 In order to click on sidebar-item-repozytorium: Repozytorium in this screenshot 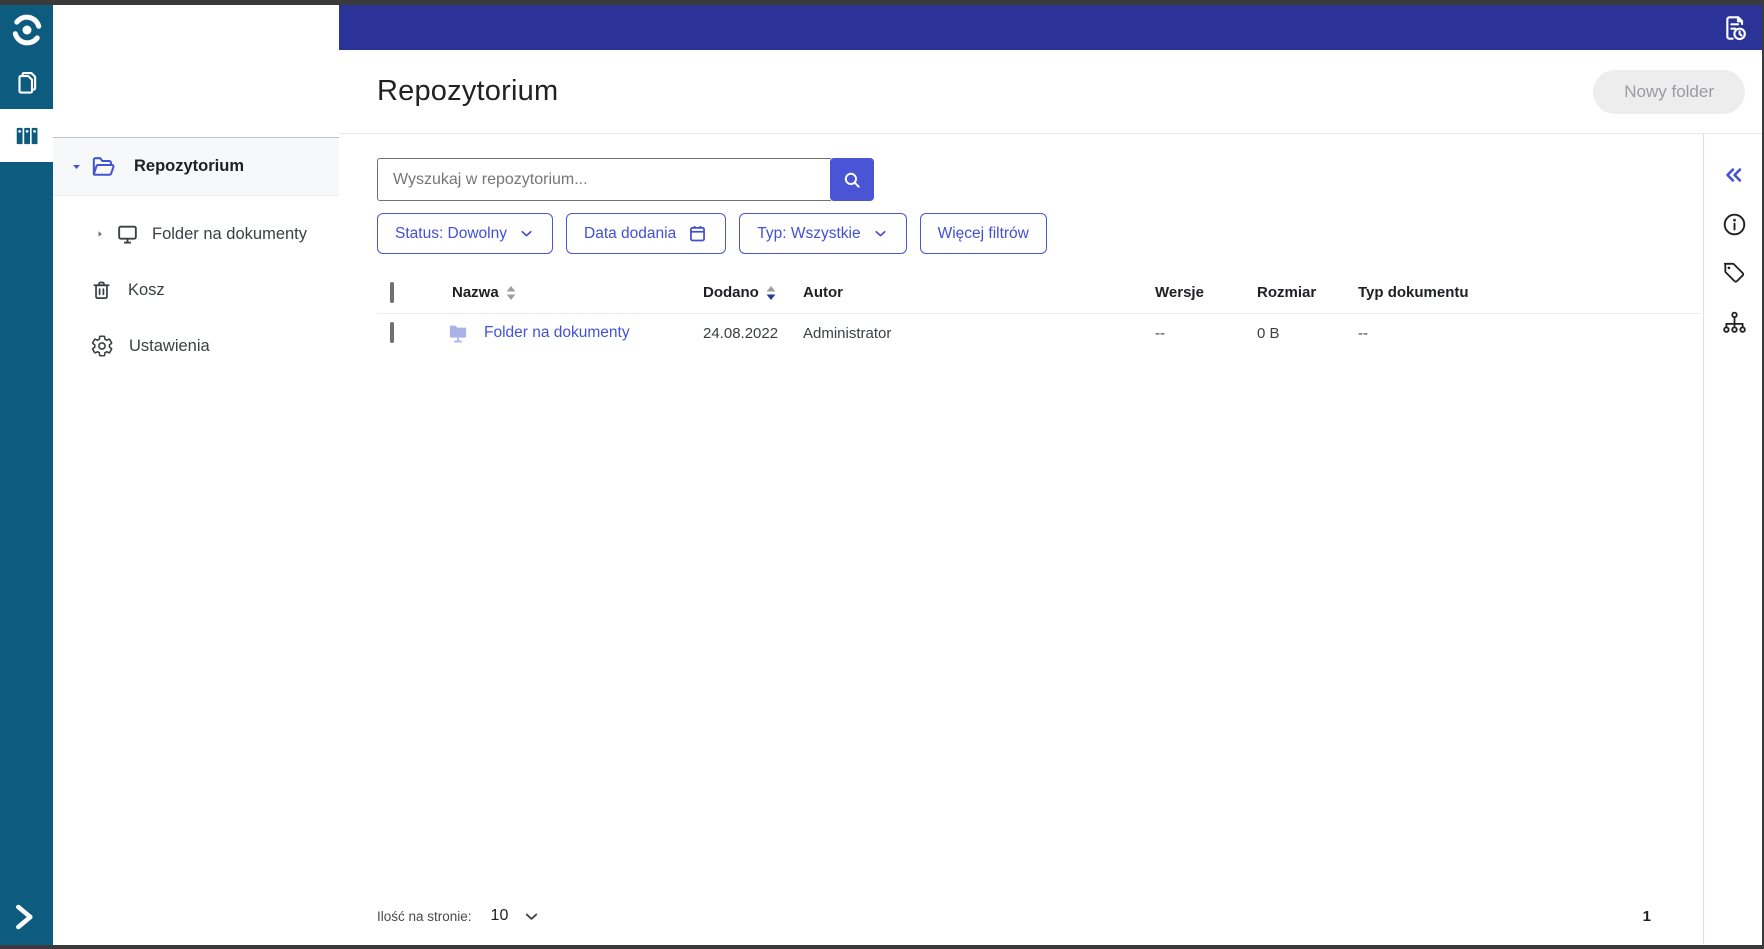, I will do `click(196, 166)`.